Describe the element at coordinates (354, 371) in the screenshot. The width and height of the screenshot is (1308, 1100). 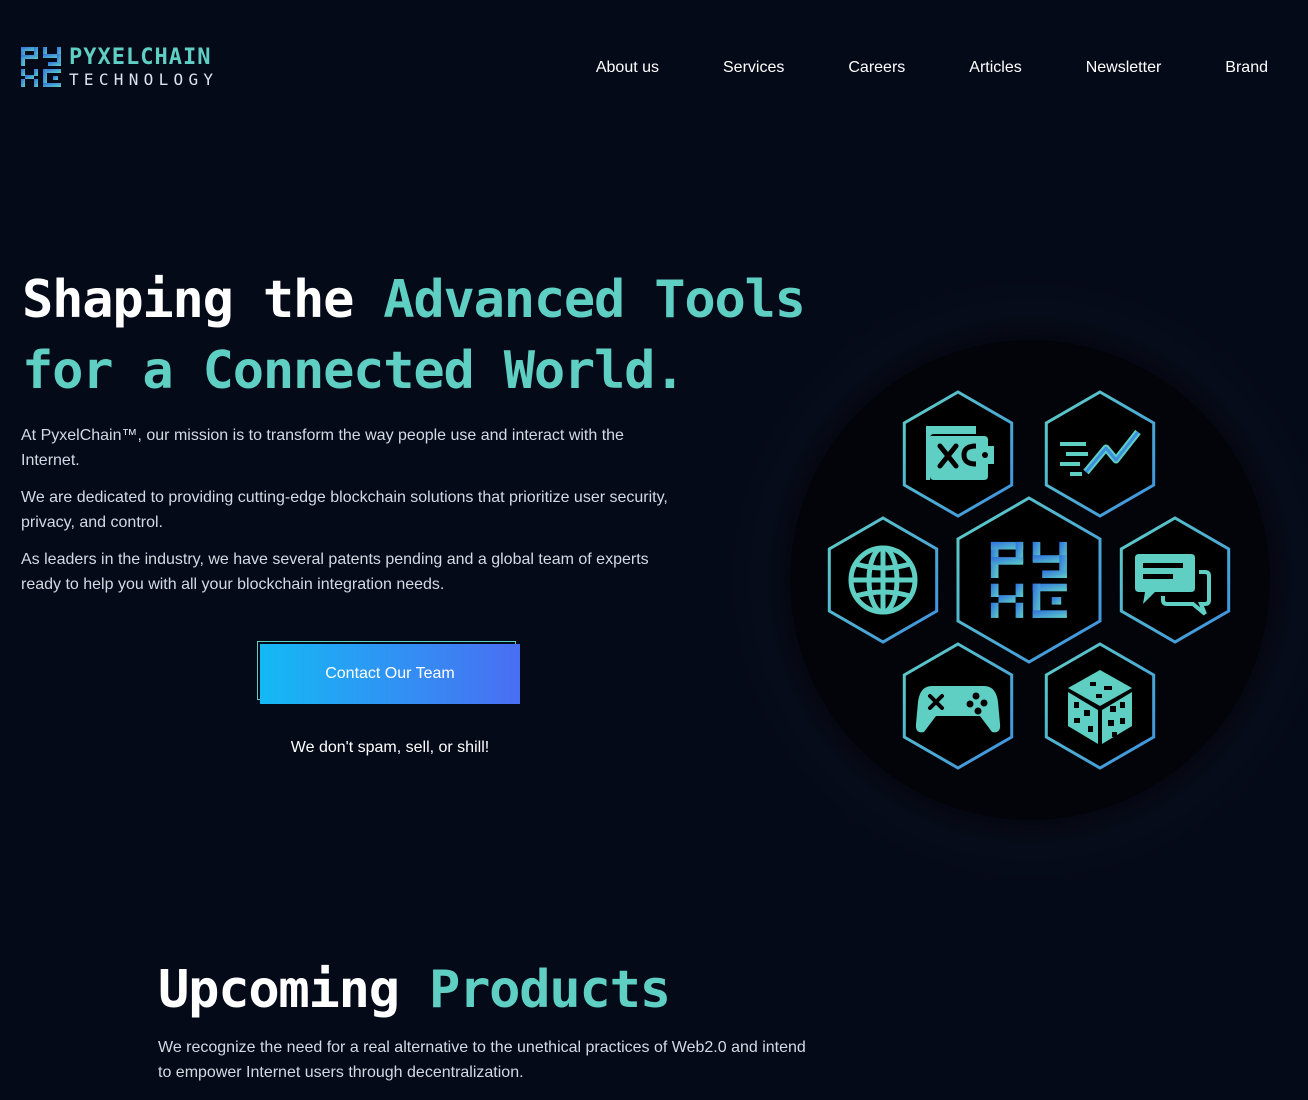
I see `hero-title-accent-2: for a Connected World.` at that location.